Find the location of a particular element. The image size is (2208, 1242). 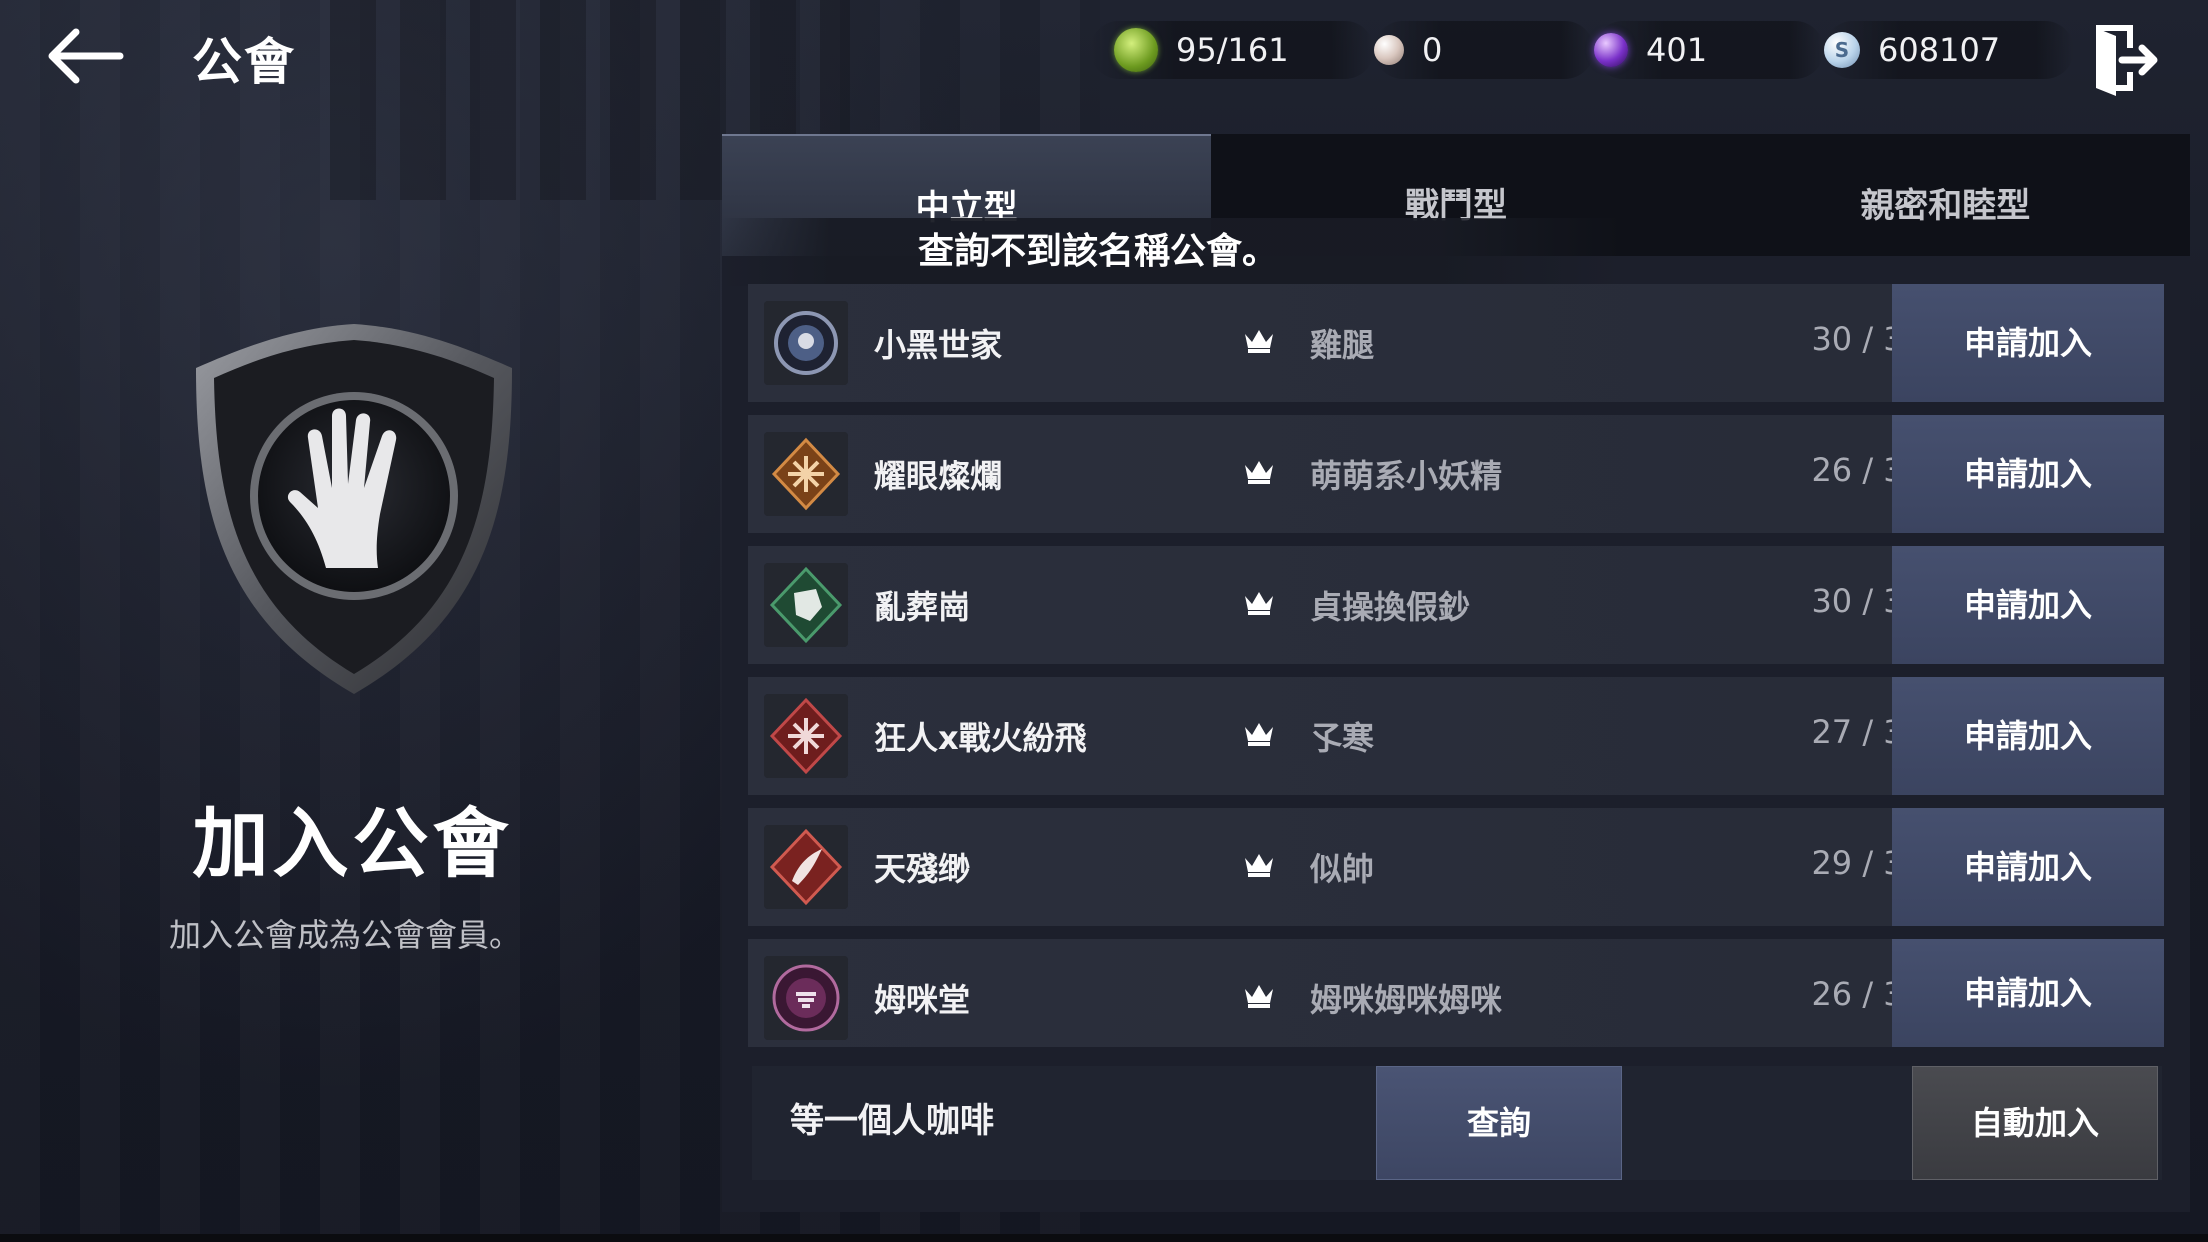

guild-leader: 雞腿 is located at coordinates (1342, 345).